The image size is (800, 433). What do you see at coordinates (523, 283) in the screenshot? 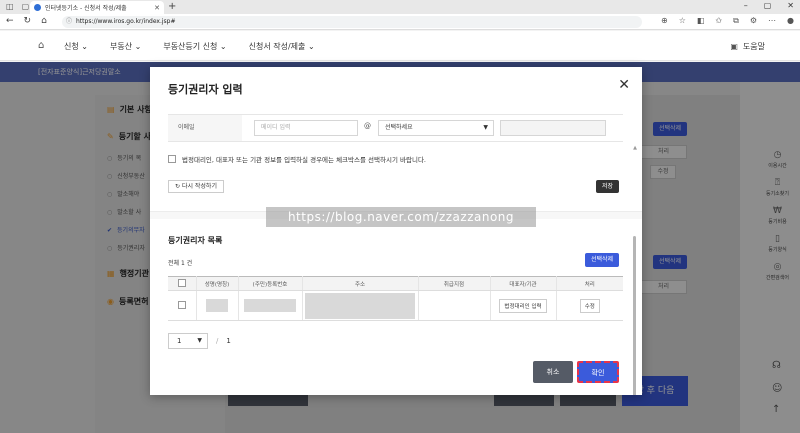
I see `col-representative: 대표자/기관` at bounding box center [523, 283].